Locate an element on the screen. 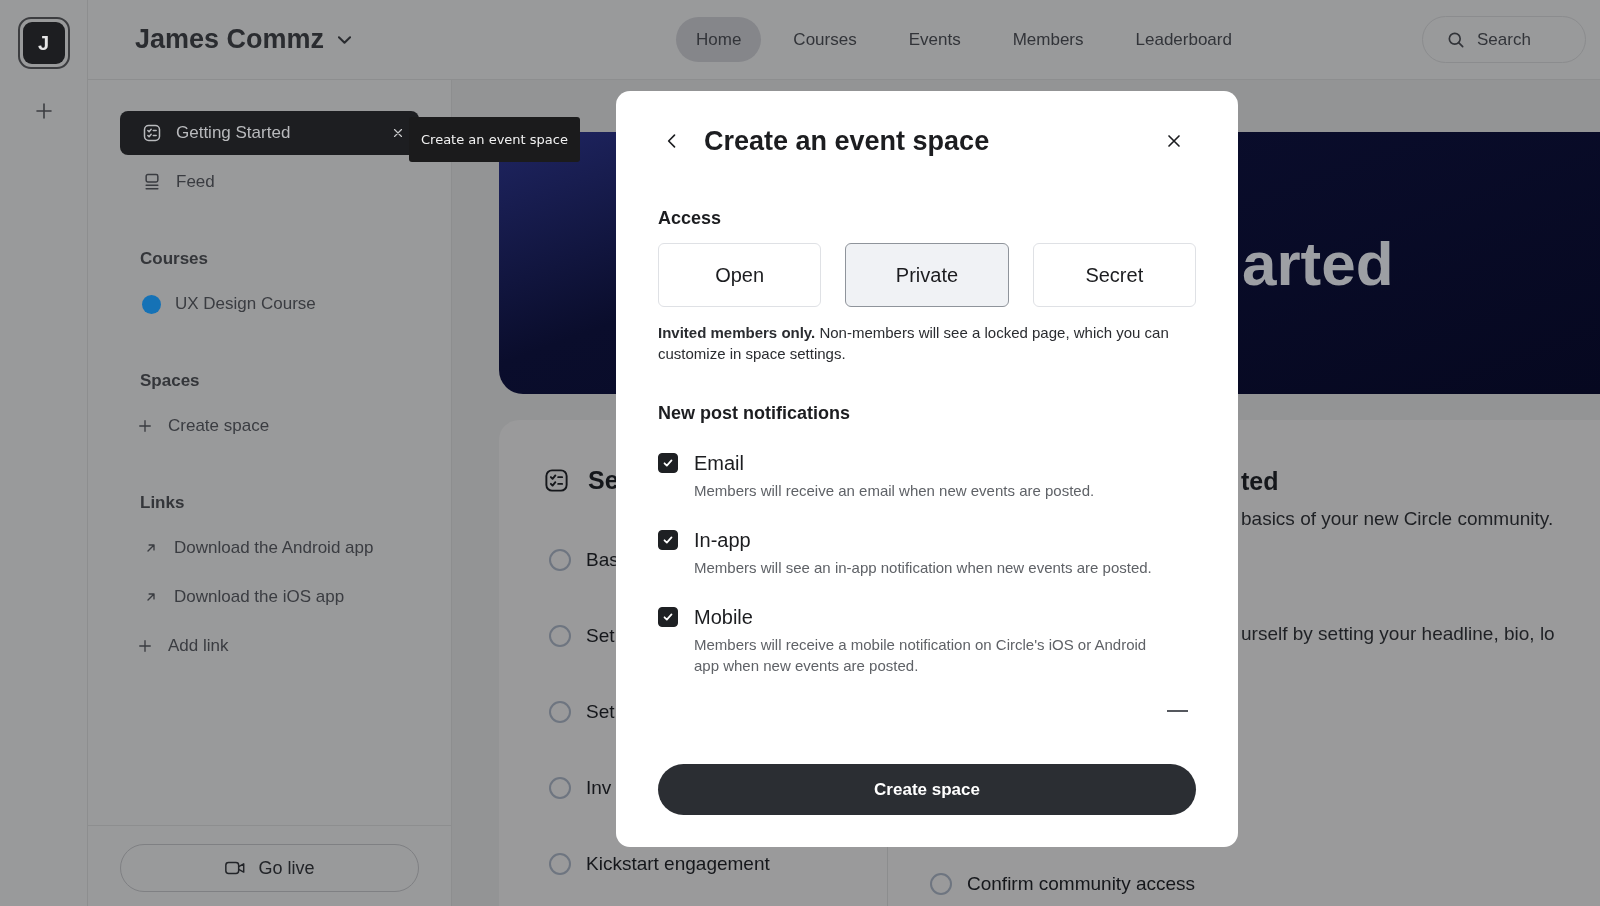 The height and width of the screenshot is (906, 1600). checklist-item: Inv is located at coordinates (599, 788).